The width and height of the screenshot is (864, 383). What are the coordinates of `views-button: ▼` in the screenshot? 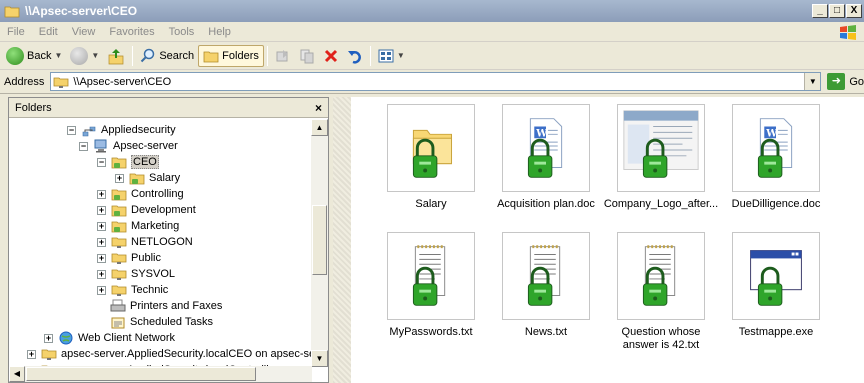 It's located at (391, 56).